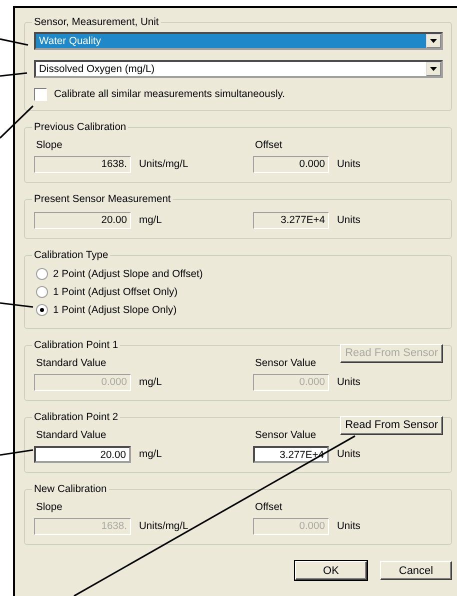 The width and height of the screenshot is (457, 596). What do you see at coordinates (231, 41) in the screenshot?
I see `dropdown-value: Water Quality` at bounding box center [231, 41].